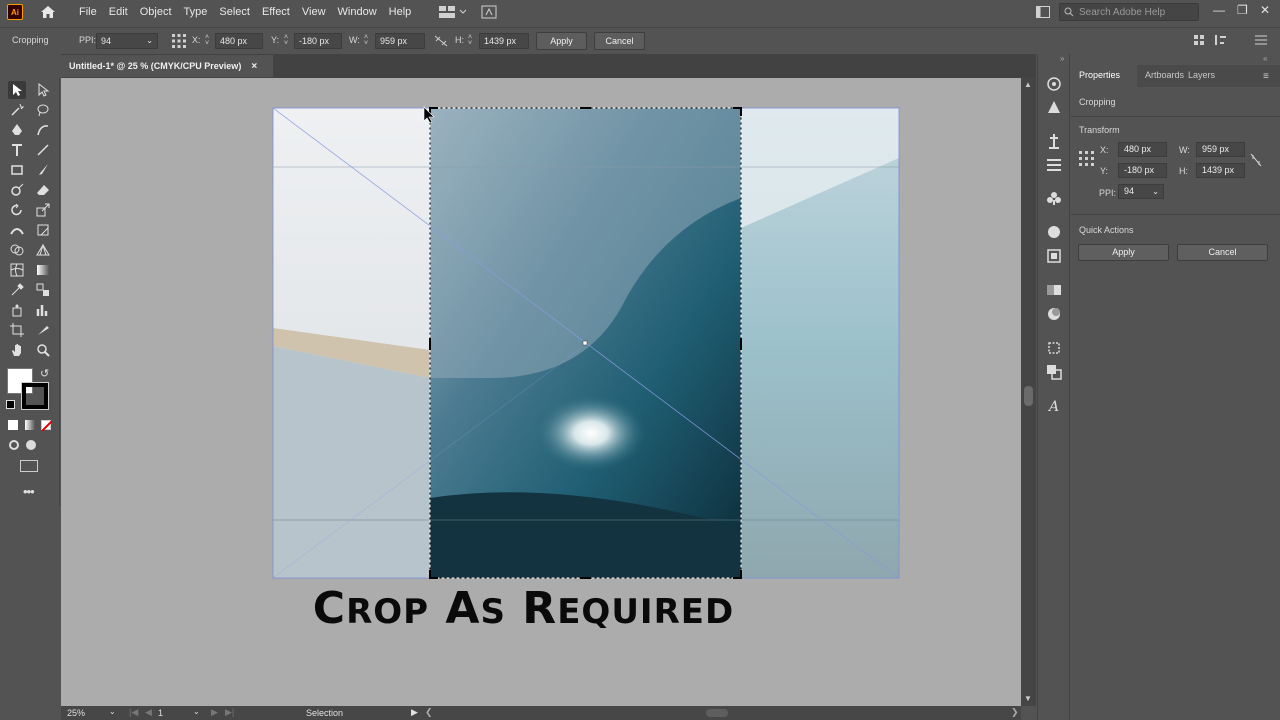 Image resolution: width=1280 pixels, height=720 pixels. Describe the element at coordinates (17, 130) in the screenshot. I see `pen-tool-icon` at that location.